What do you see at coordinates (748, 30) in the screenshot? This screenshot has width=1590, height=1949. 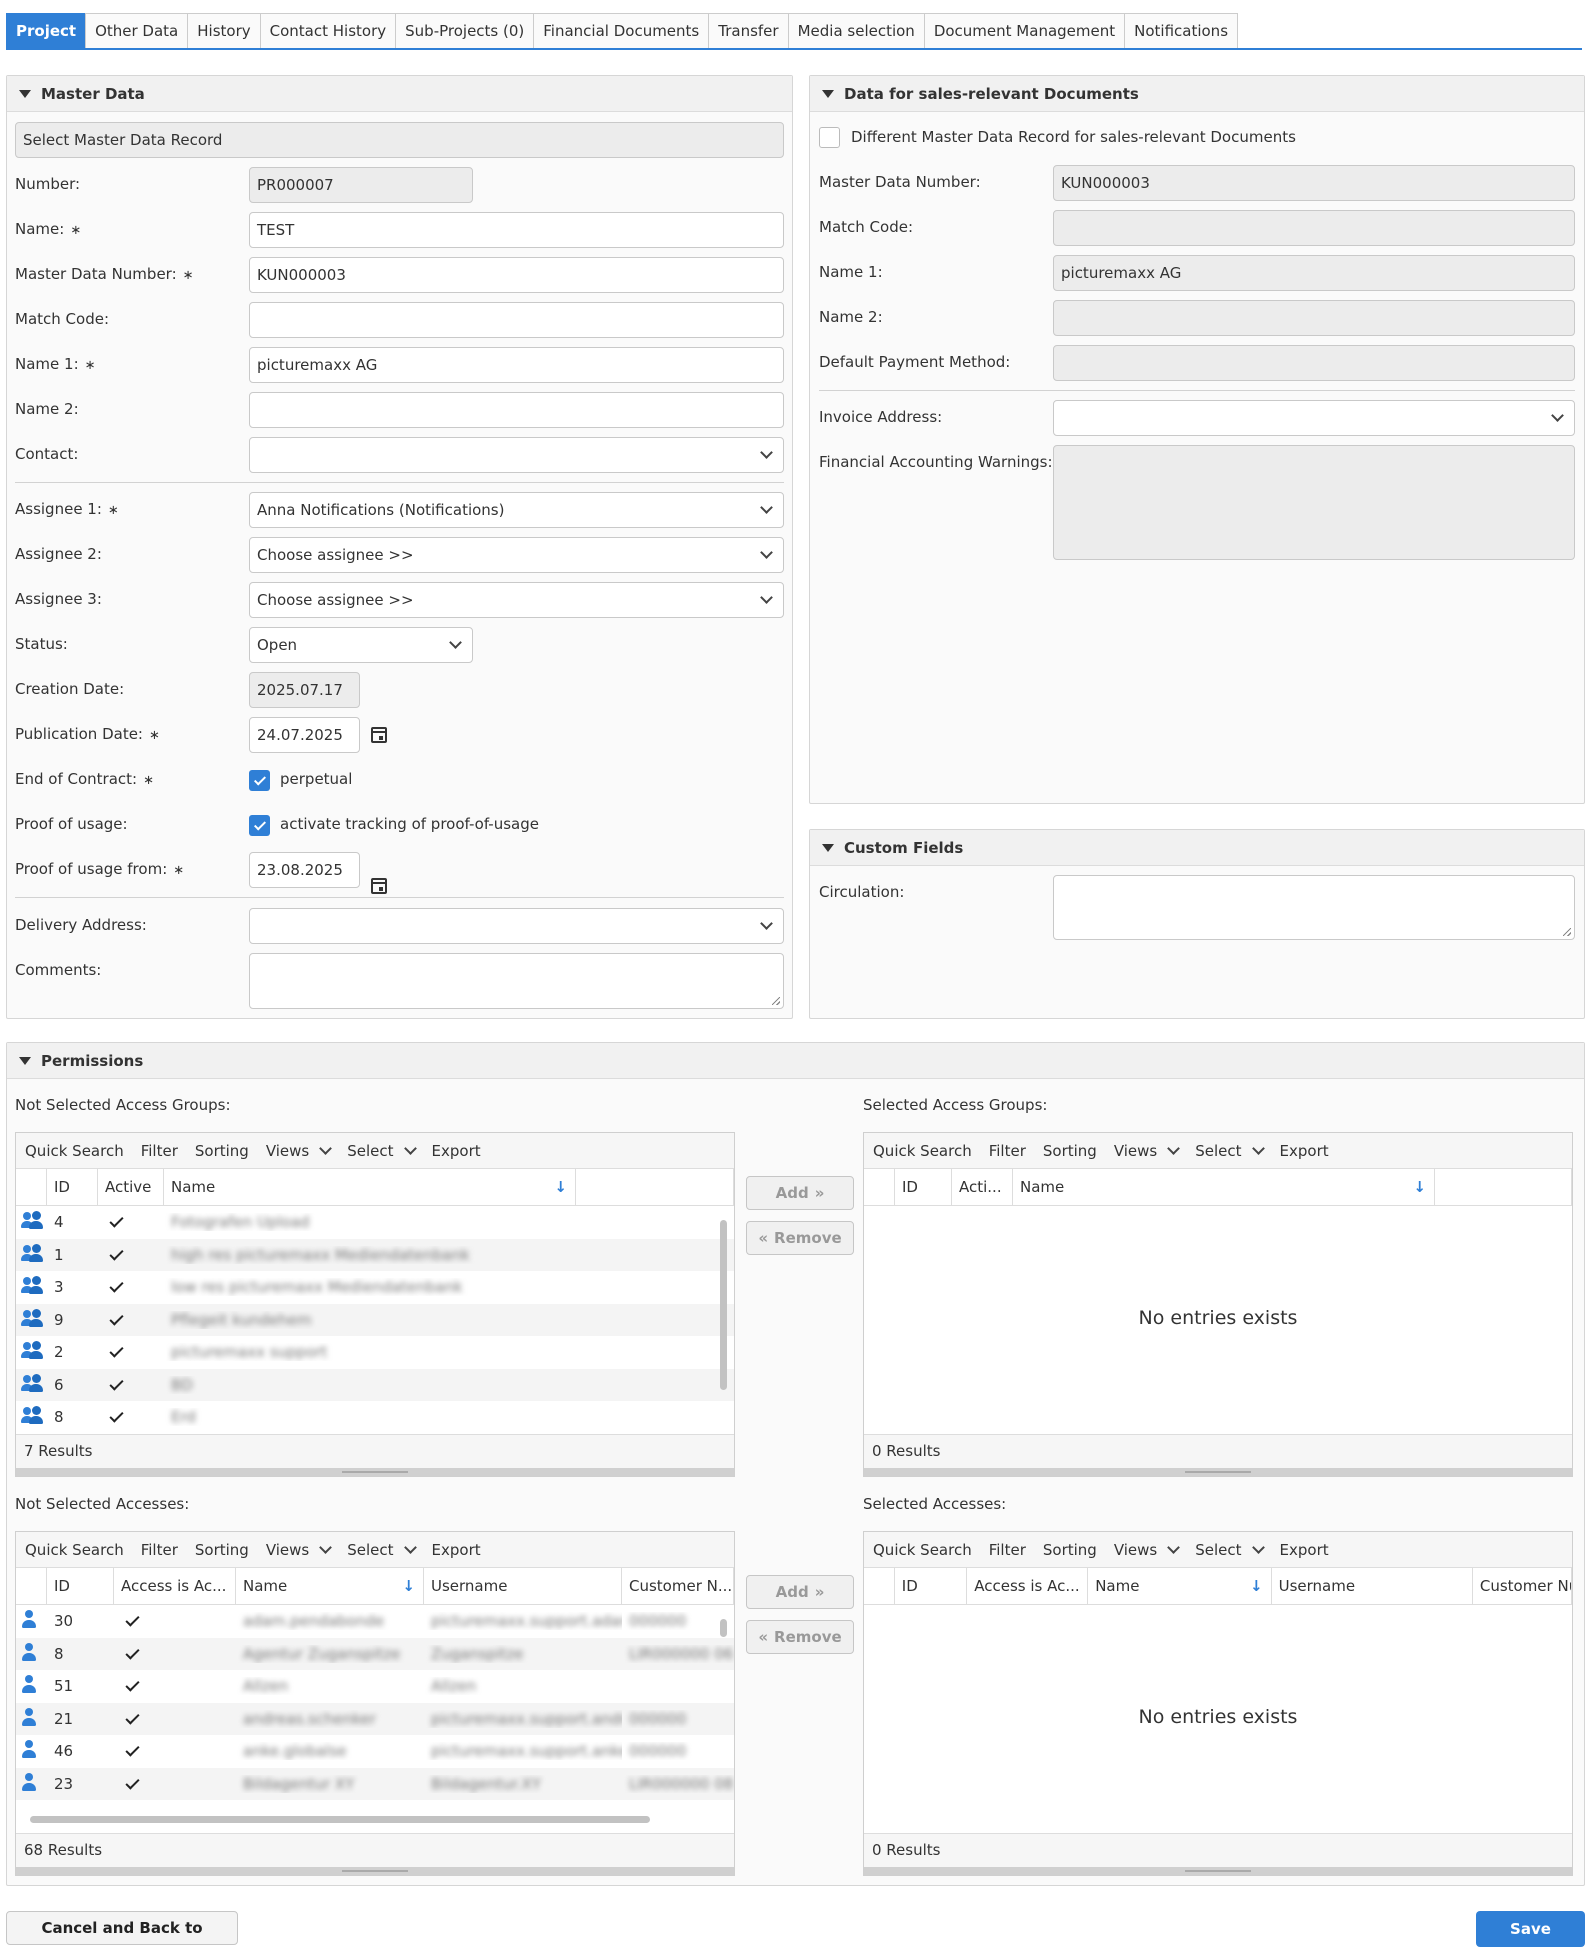 I see `tab-transfer: Transfer` at bounding box center [748, 30].